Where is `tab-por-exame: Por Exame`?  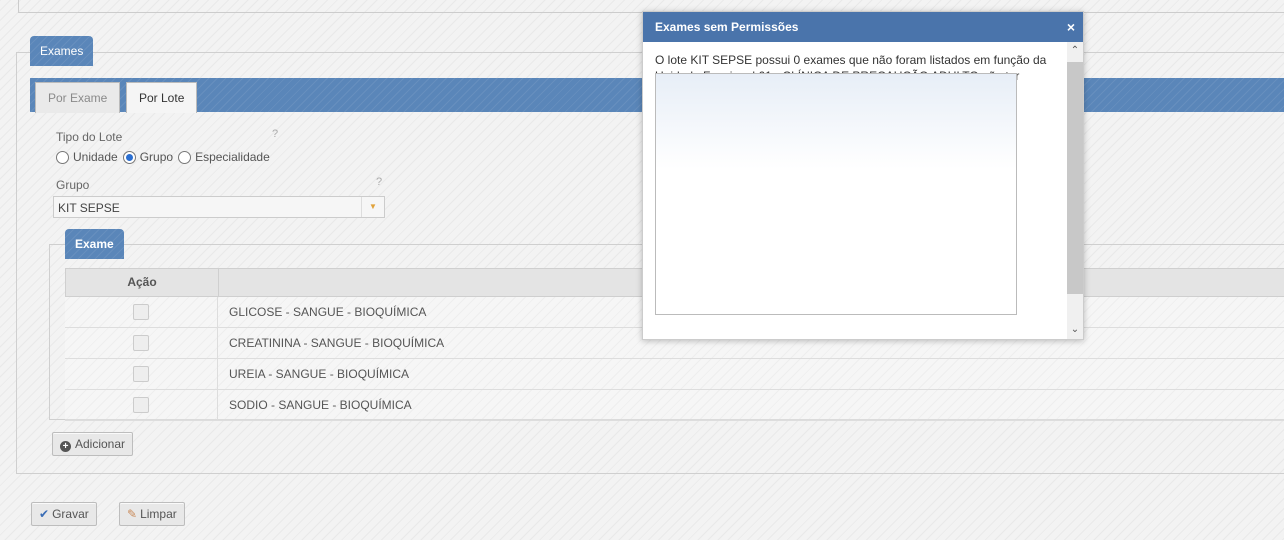 tab-por-exame: Por Exame is located at coordinates (78, 97).